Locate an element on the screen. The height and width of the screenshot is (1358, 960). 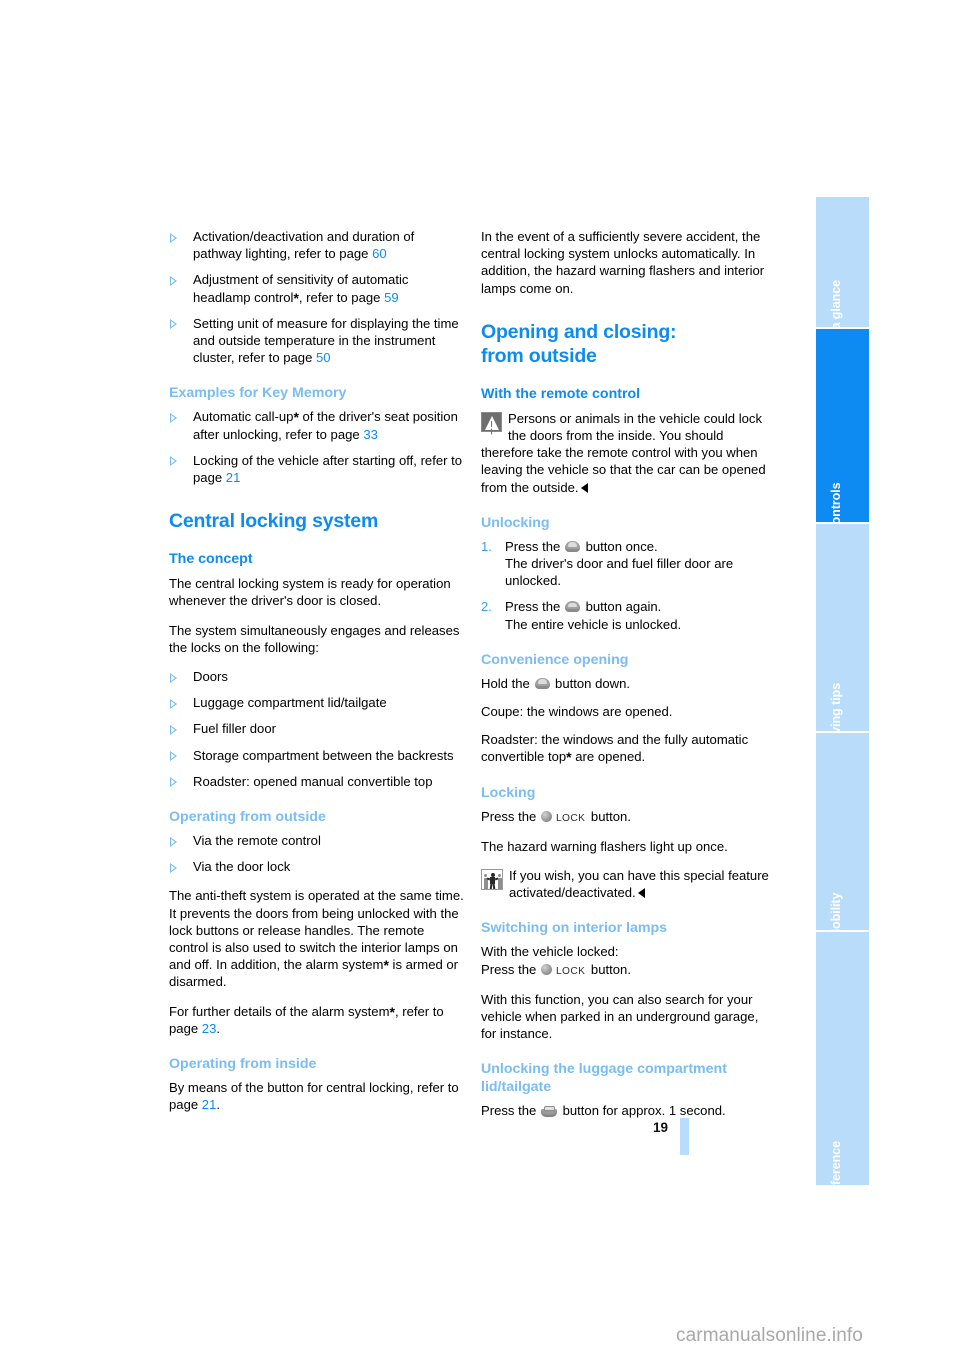
bullet-text: Via the remote control is located at coordinates (257, 841).